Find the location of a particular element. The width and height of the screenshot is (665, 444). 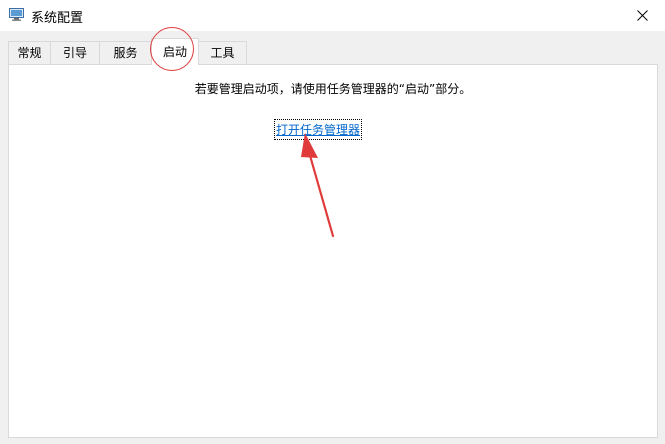

msconfig-app-icon is located at coordinates (16, 14).